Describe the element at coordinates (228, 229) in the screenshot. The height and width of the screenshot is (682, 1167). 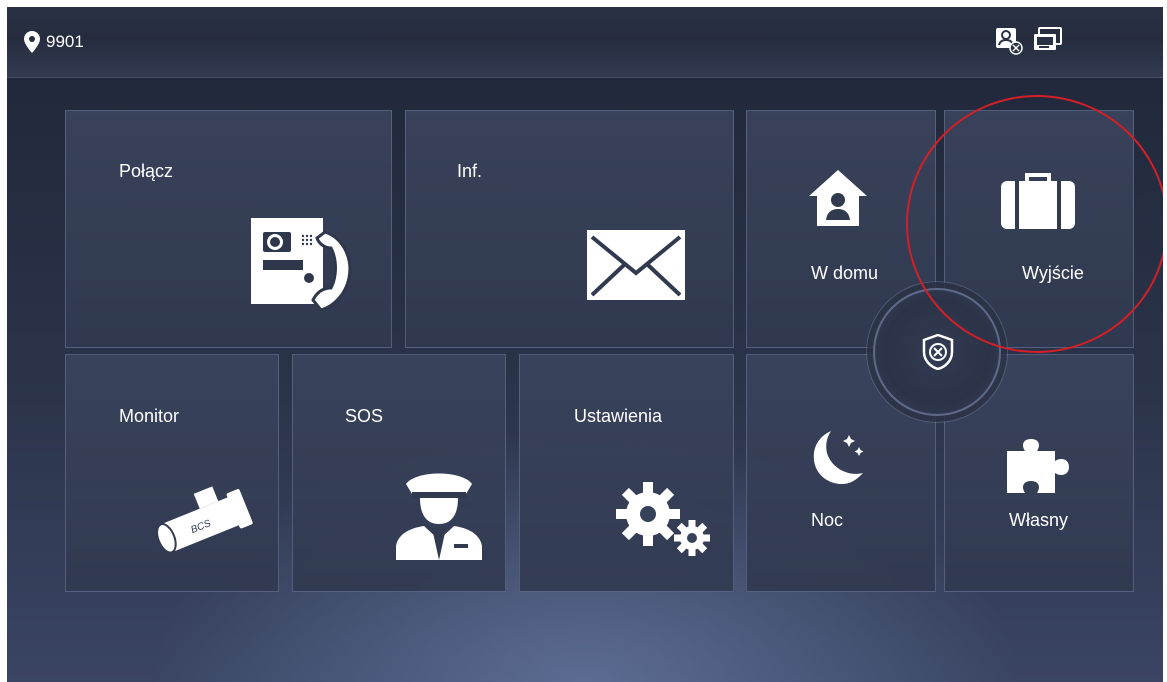
I see `tile-call: Połącz` at that location.